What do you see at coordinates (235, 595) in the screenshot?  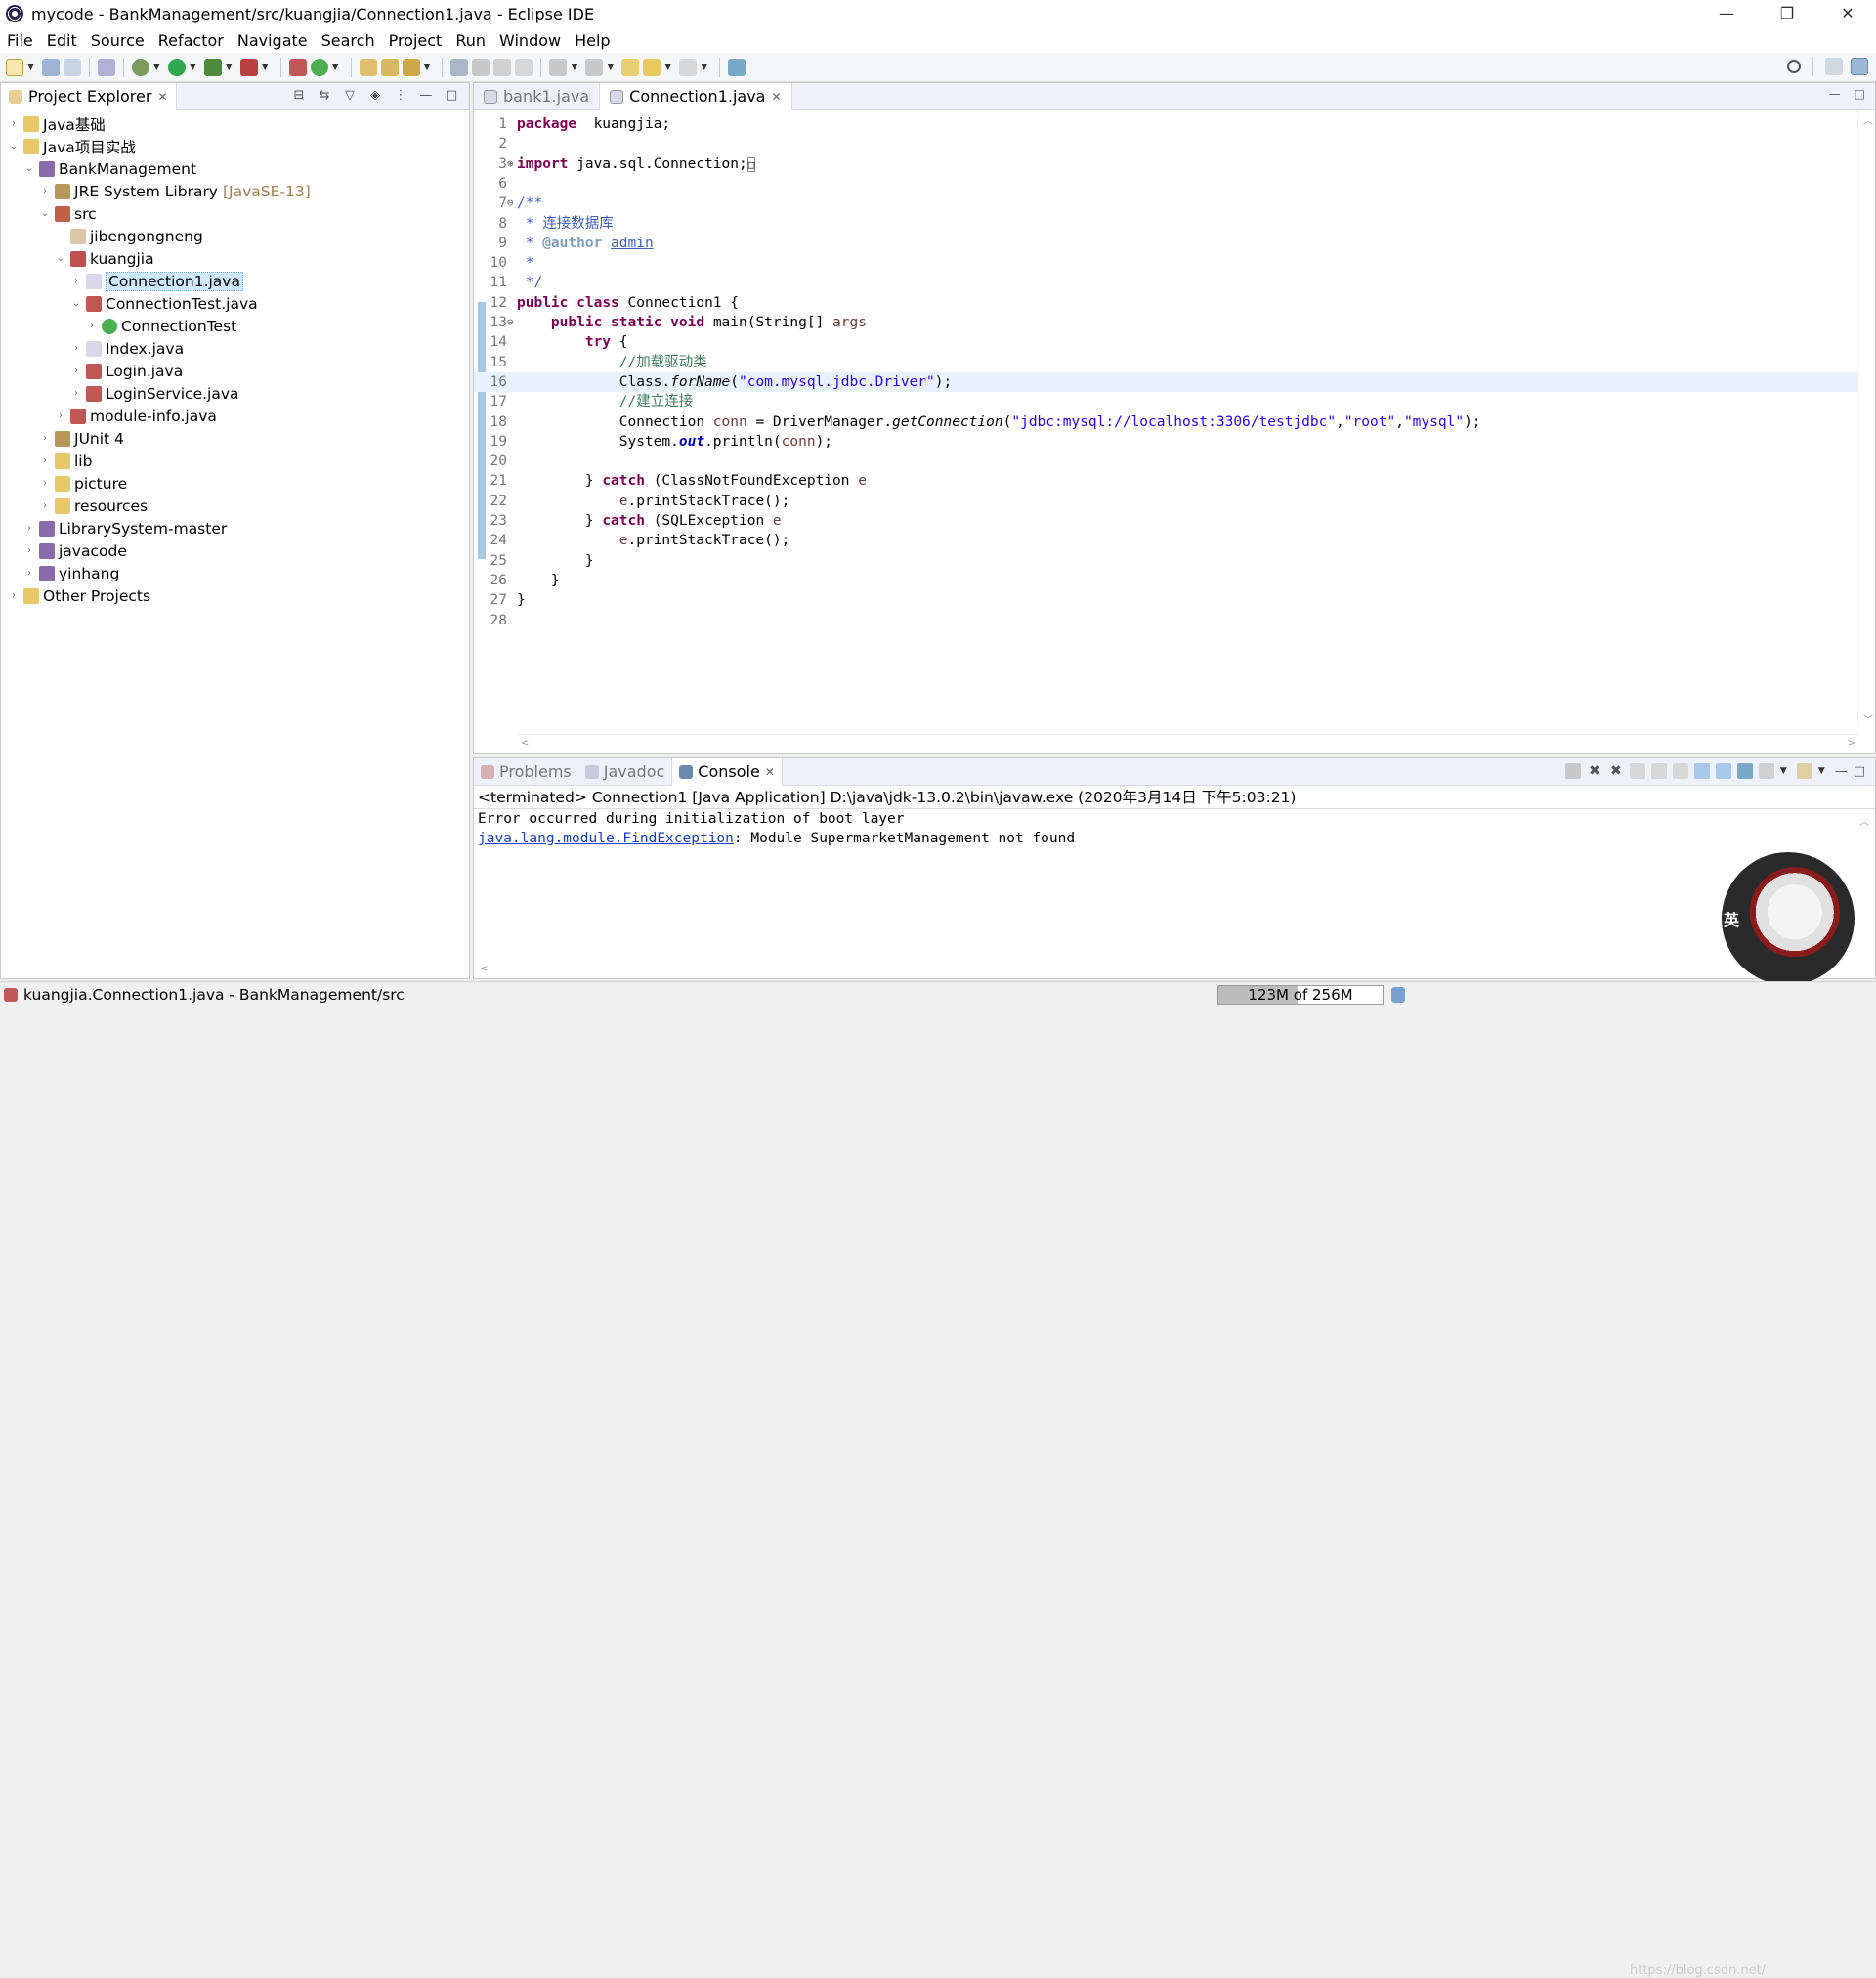 I see `tree-item: › Other Projects` at bounding box center [235, 595].